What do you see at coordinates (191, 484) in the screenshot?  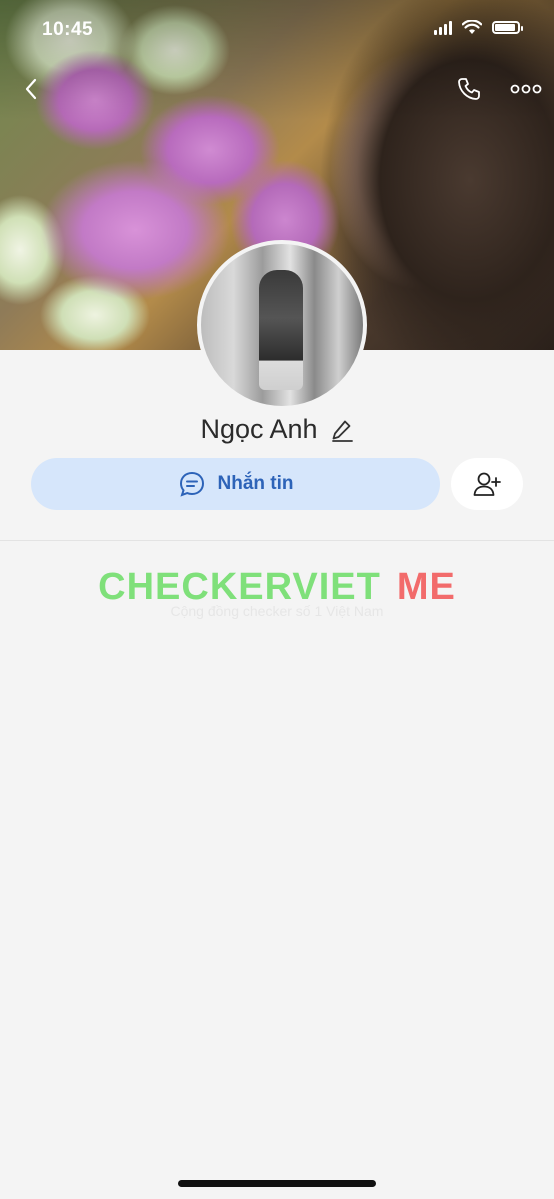 I see `chat-bubble-icon` at bounding box center [191, 484].